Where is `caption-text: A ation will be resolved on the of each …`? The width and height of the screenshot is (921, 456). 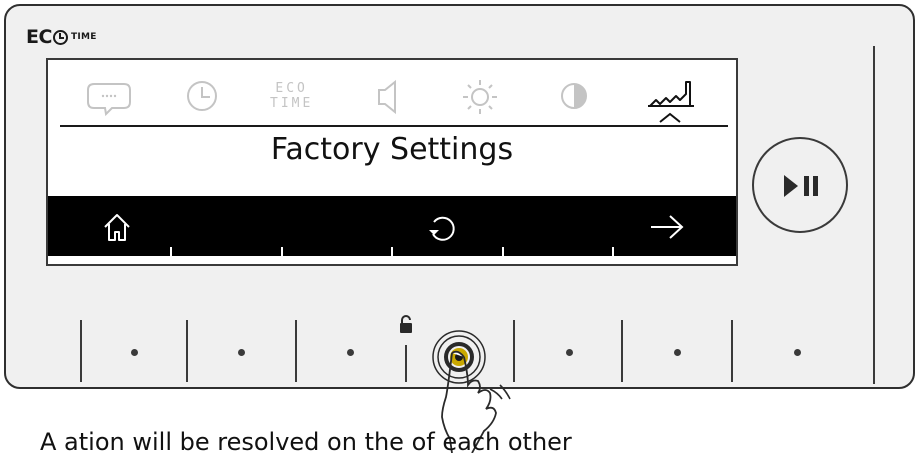
caption-text: A ation will be resolved on the of each … is located at coordinates (306, 442).